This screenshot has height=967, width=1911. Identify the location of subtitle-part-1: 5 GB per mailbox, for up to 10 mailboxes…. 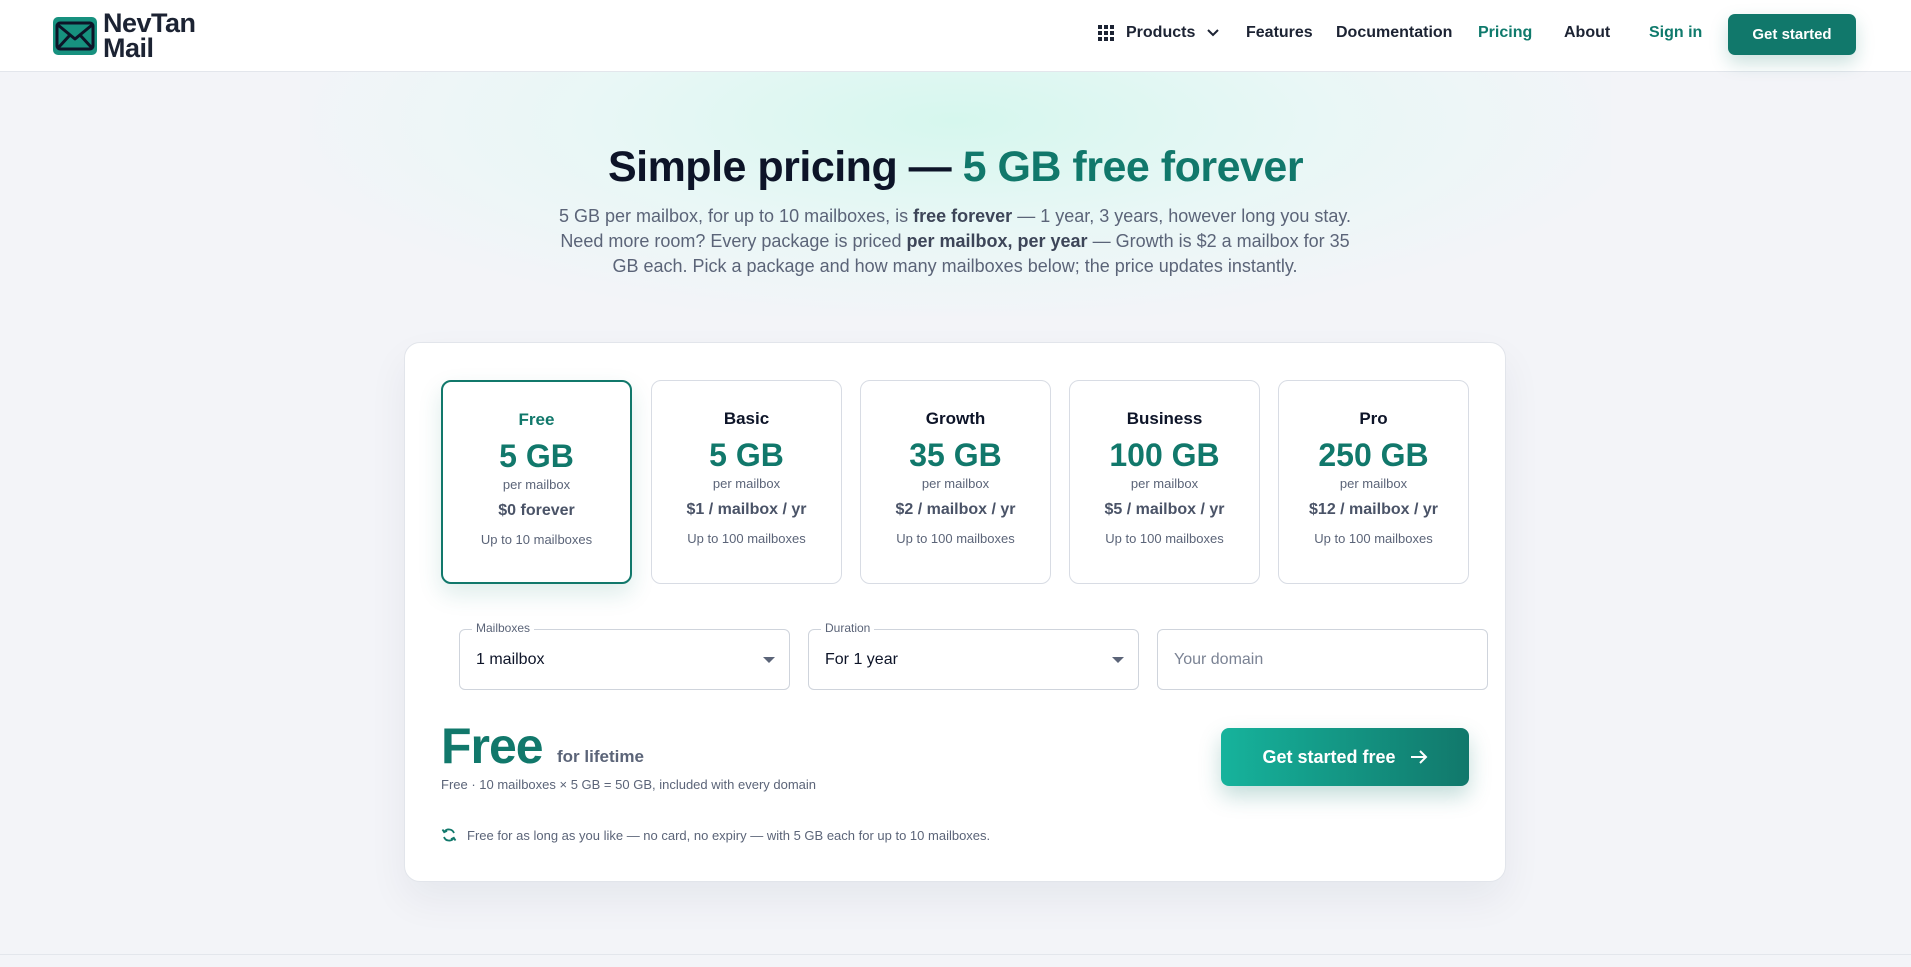
(736, 216).